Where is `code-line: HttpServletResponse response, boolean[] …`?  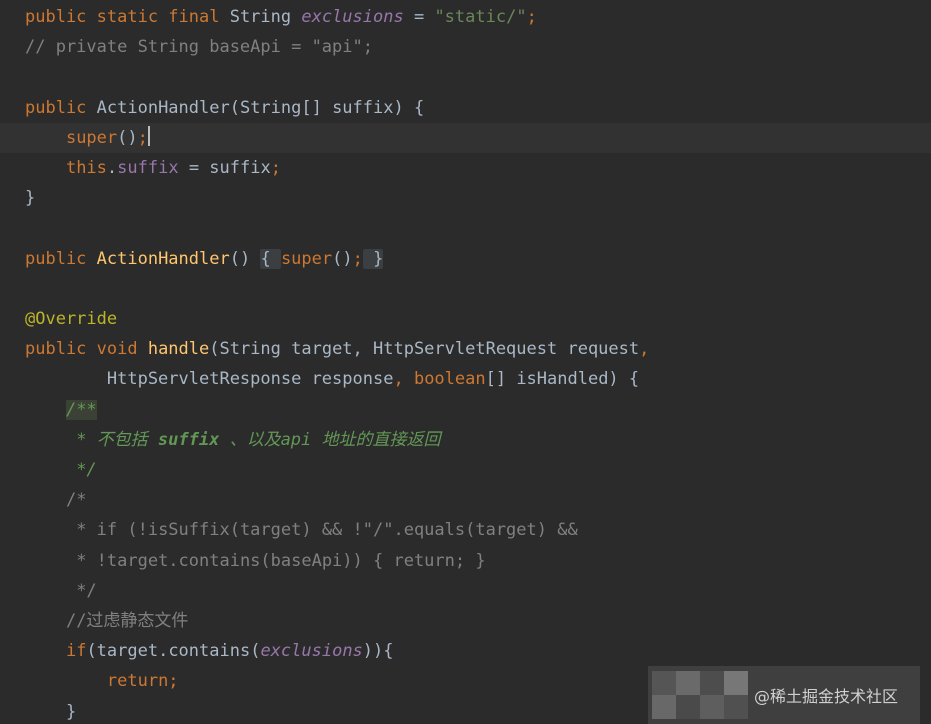 code-line: HttpServletResponse response, boolean[] … is located at coordinates (465, 379).